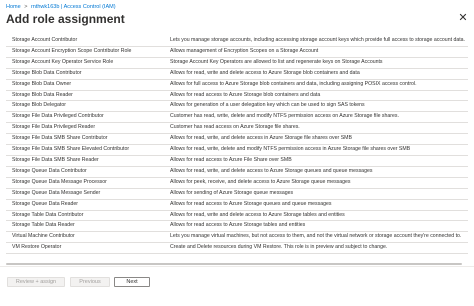 Image resolution: width=474 pixels, height=306 pixels. Describe the element at coordinates (85, 205) in the screenshot. I see `role-name-cell: Storage Queue Data Reader` at that location.